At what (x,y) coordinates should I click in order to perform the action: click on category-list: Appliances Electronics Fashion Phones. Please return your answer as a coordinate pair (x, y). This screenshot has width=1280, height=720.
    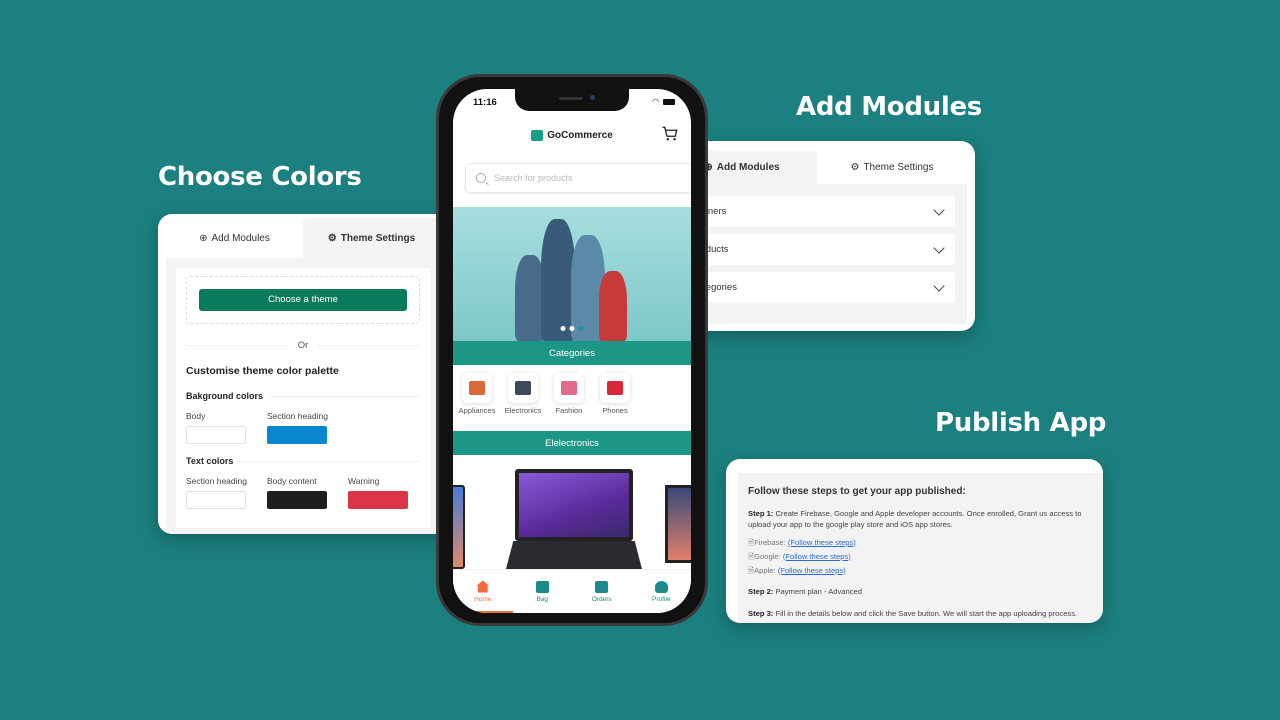
    Looking at the image, I should click on (572, 394).